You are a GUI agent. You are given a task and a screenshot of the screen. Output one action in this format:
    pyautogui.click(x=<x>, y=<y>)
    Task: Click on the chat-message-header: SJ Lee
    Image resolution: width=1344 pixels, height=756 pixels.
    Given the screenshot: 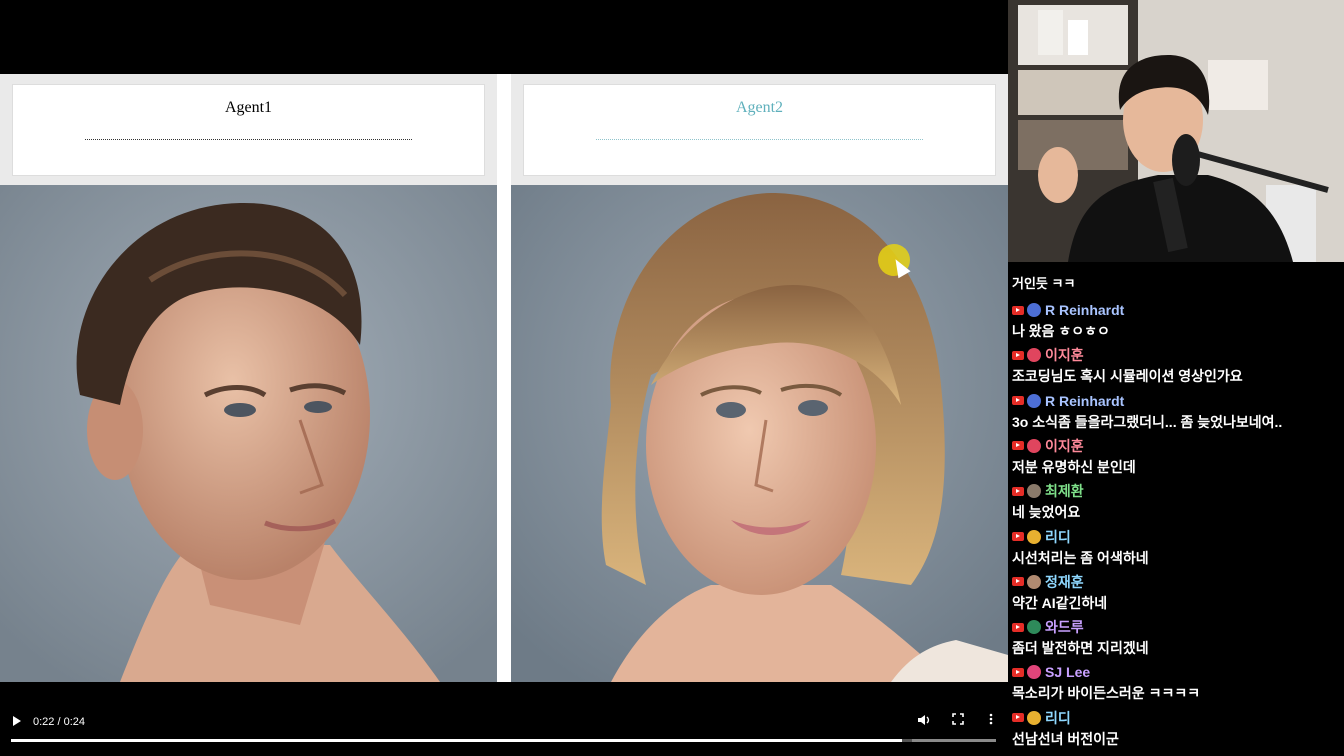 What is the action you would take?
    pyautogui.click(x=1051, y=672)
    